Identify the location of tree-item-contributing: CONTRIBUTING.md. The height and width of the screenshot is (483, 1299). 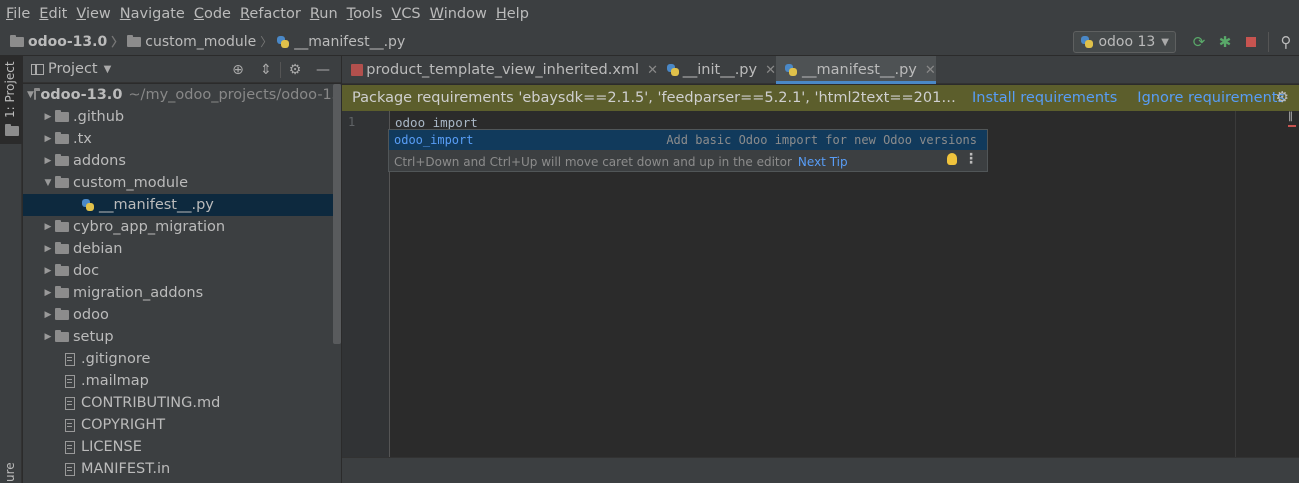
(178, 403).